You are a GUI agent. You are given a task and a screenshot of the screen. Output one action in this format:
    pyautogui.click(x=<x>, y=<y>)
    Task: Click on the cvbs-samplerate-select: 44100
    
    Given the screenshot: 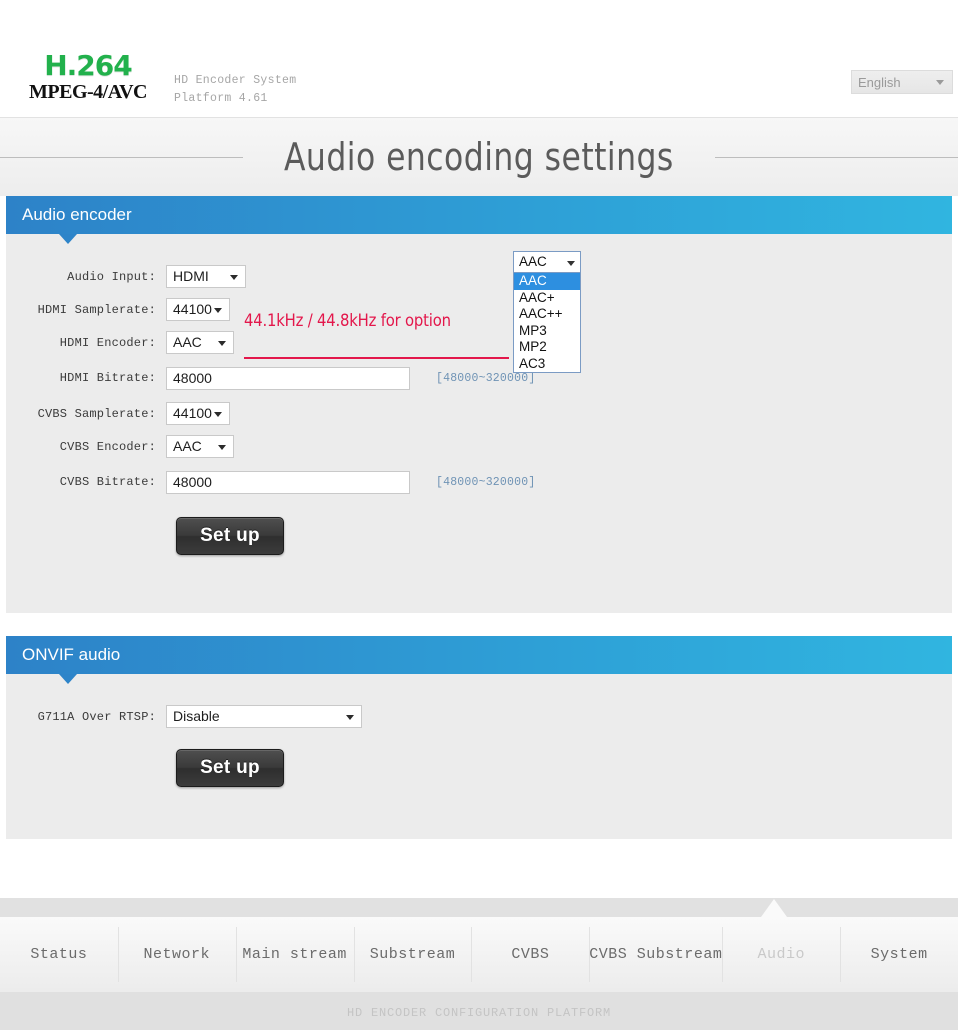 What is the action you would take?
    pyautogui.click(x=198, y=413)
    